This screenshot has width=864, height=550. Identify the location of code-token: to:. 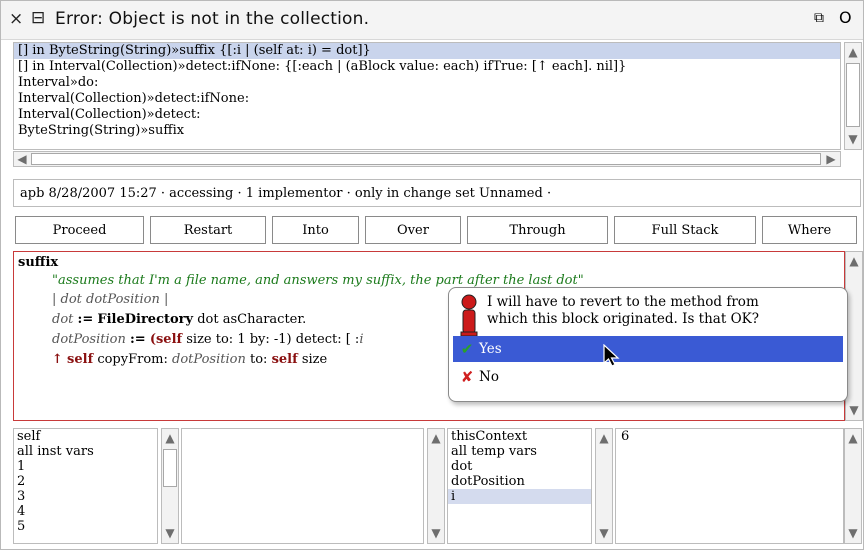
(258, 359).